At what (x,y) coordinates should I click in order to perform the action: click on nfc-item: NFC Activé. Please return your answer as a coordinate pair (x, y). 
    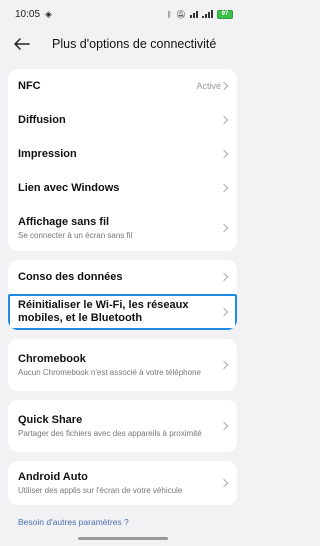
    Looking at the image, I should click on (122, 86).